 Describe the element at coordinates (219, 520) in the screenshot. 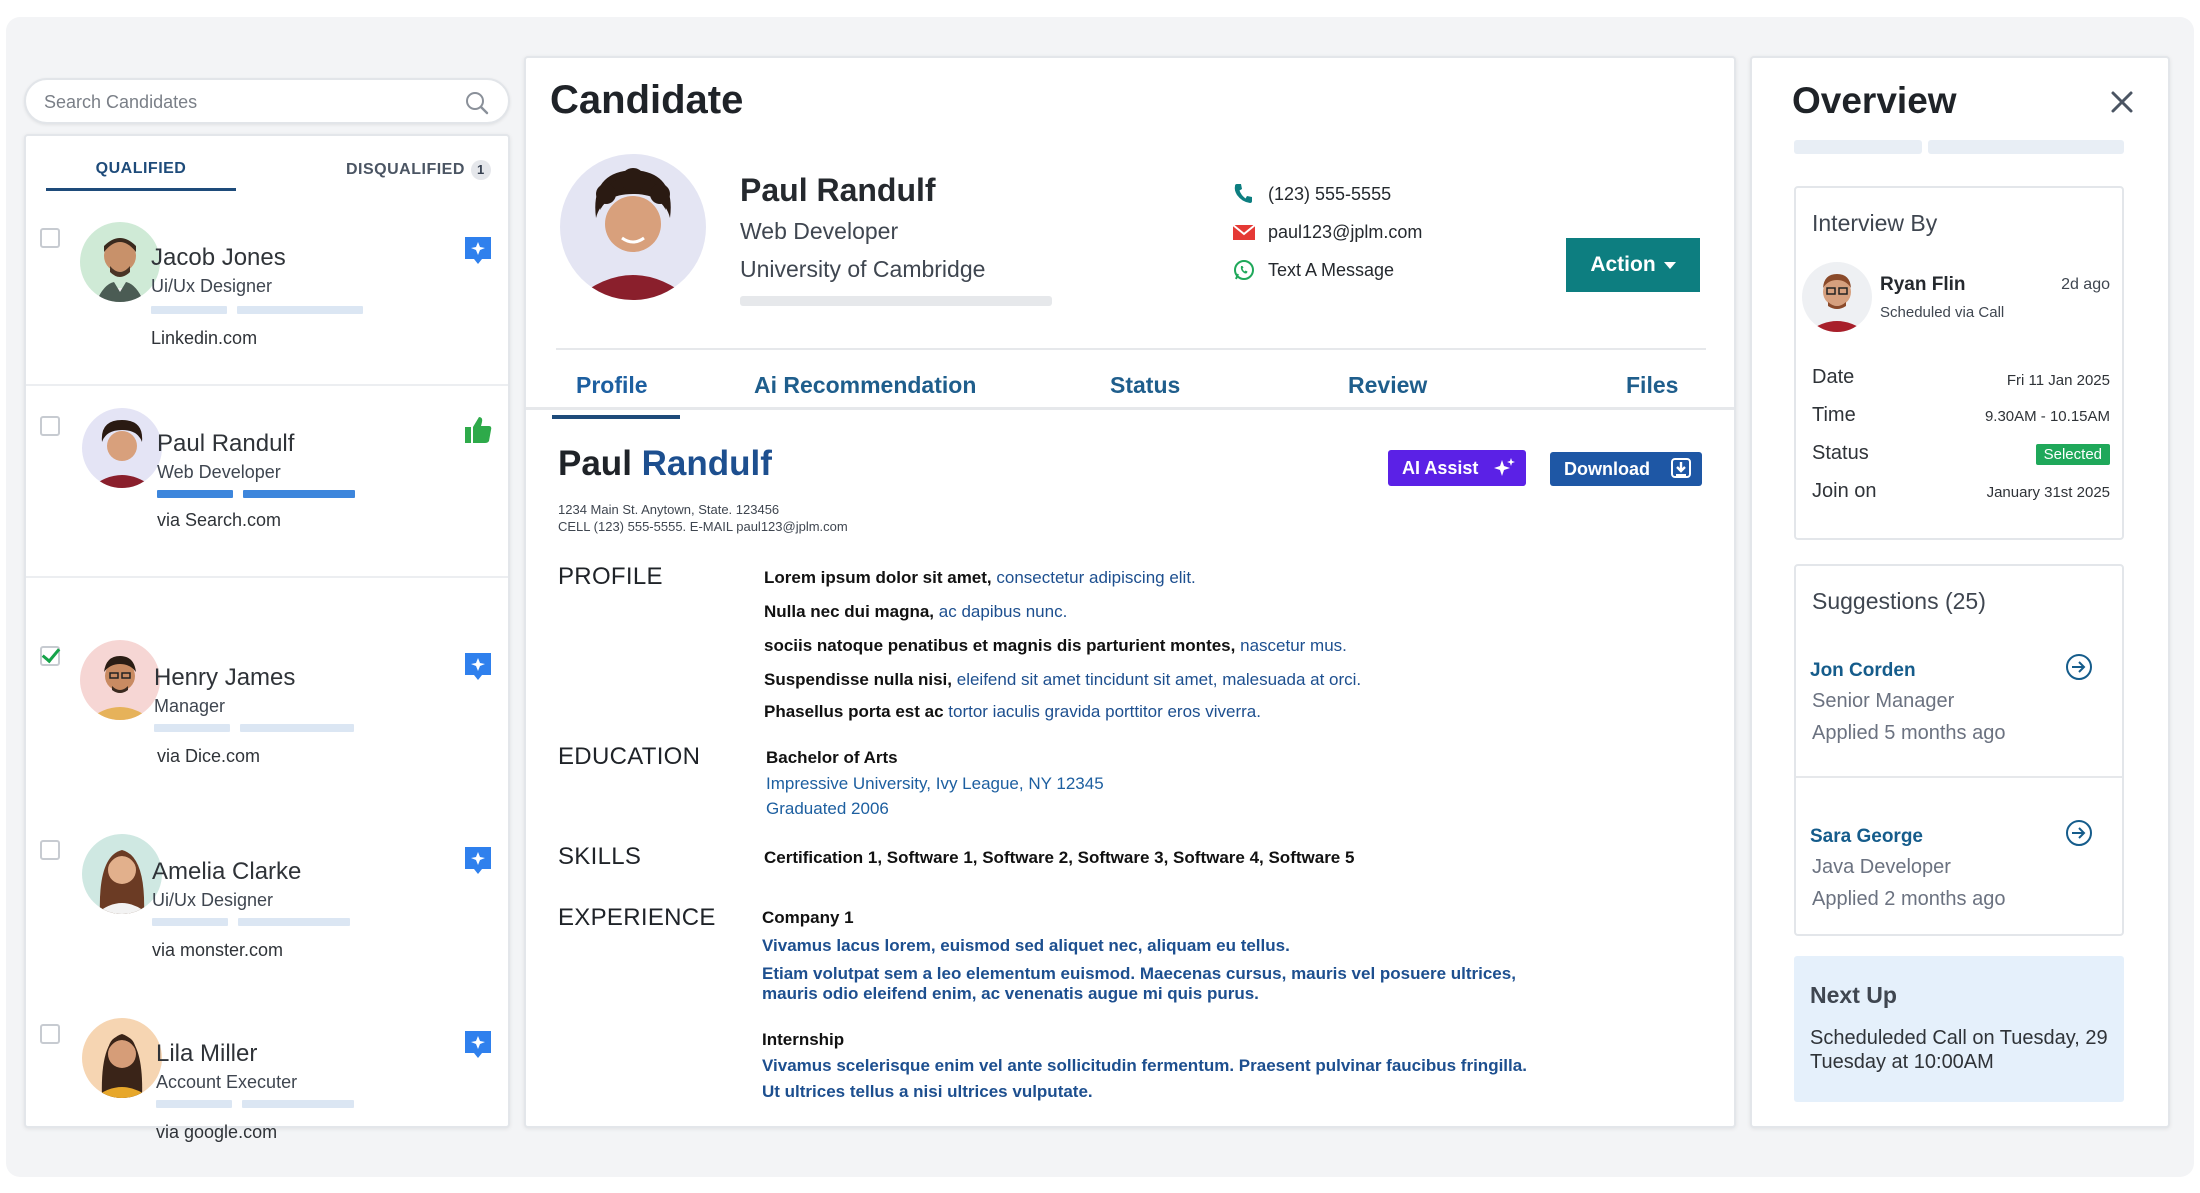

I see `candidate-source: via Search.com` at that location.